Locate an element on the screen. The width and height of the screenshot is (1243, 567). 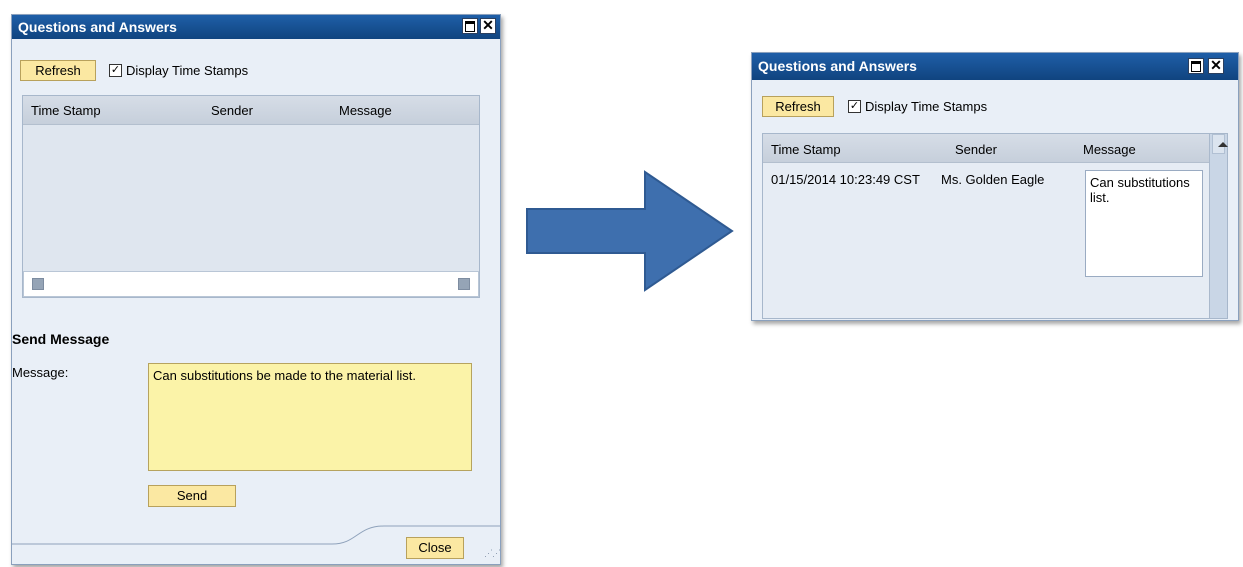
row-time-stamp: 01/15/2014 10:23:49 CST is located at coordinates (845, 179).